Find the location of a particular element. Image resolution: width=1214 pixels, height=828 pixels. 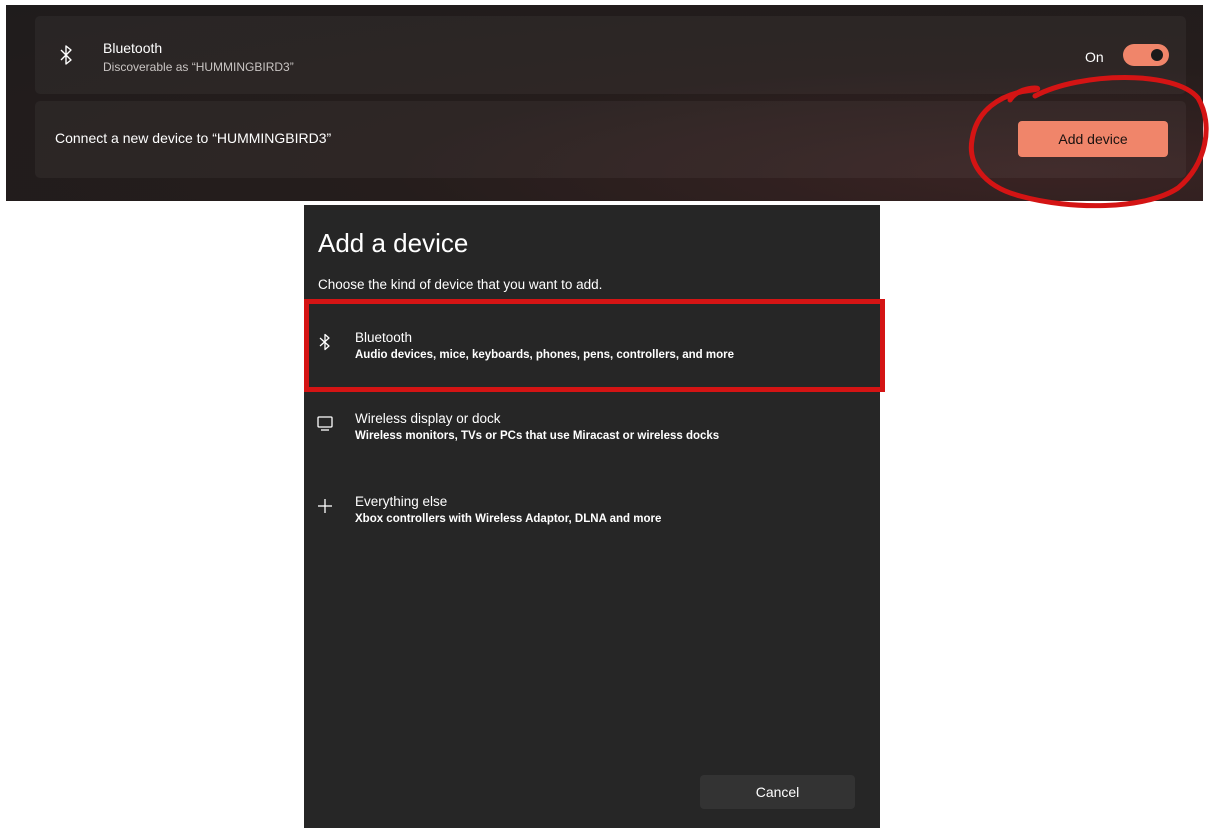

connect-device-text: Connect a new device to “HUMMINGBIRD3” is located at coordinates (193, 138).